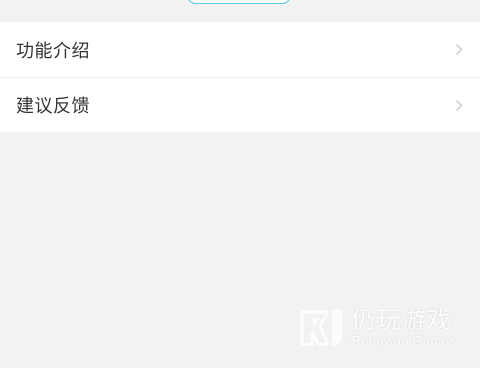 Image resolution: width=480 pixels, height=368 pixels. Describe the element at coordinates (403, 340) in the screenshot. I see `watermark-subtitle: Rengwan Games` at that location.